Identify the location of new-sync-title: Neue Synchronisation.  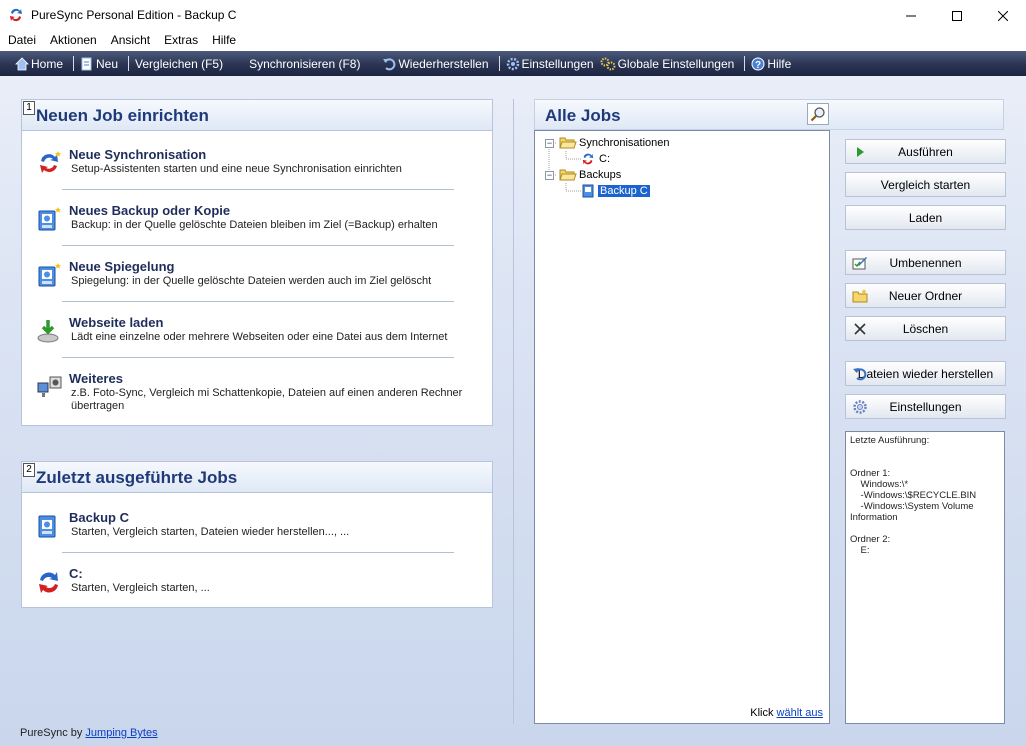
(138, 154).